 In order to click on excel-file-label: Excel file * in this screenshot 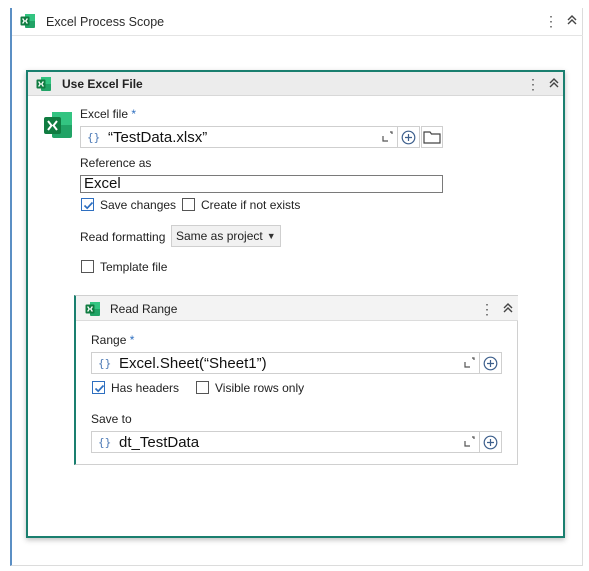, I will do `click(108, 114)`.